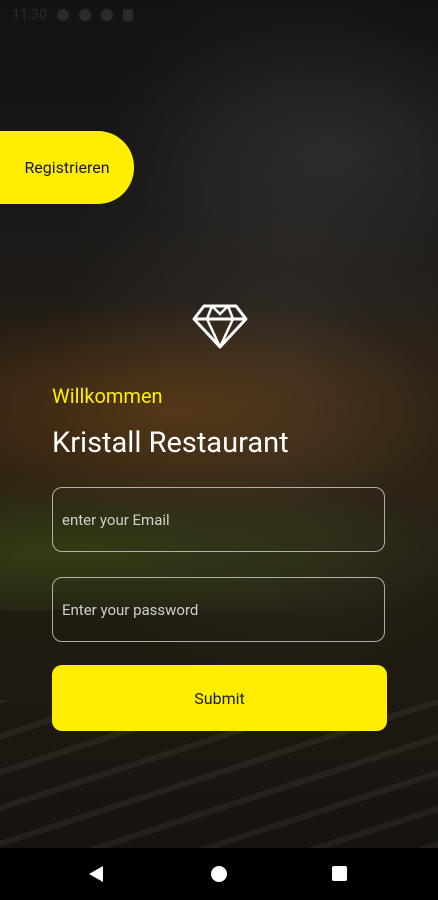  I want to click on settings-notification-icon, so click(106, 15).